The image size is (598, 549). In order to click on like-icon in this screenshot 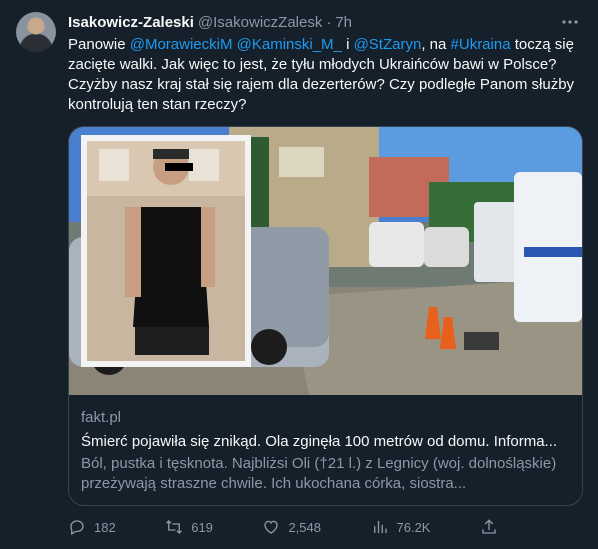, I will do `click(271, 527)`.